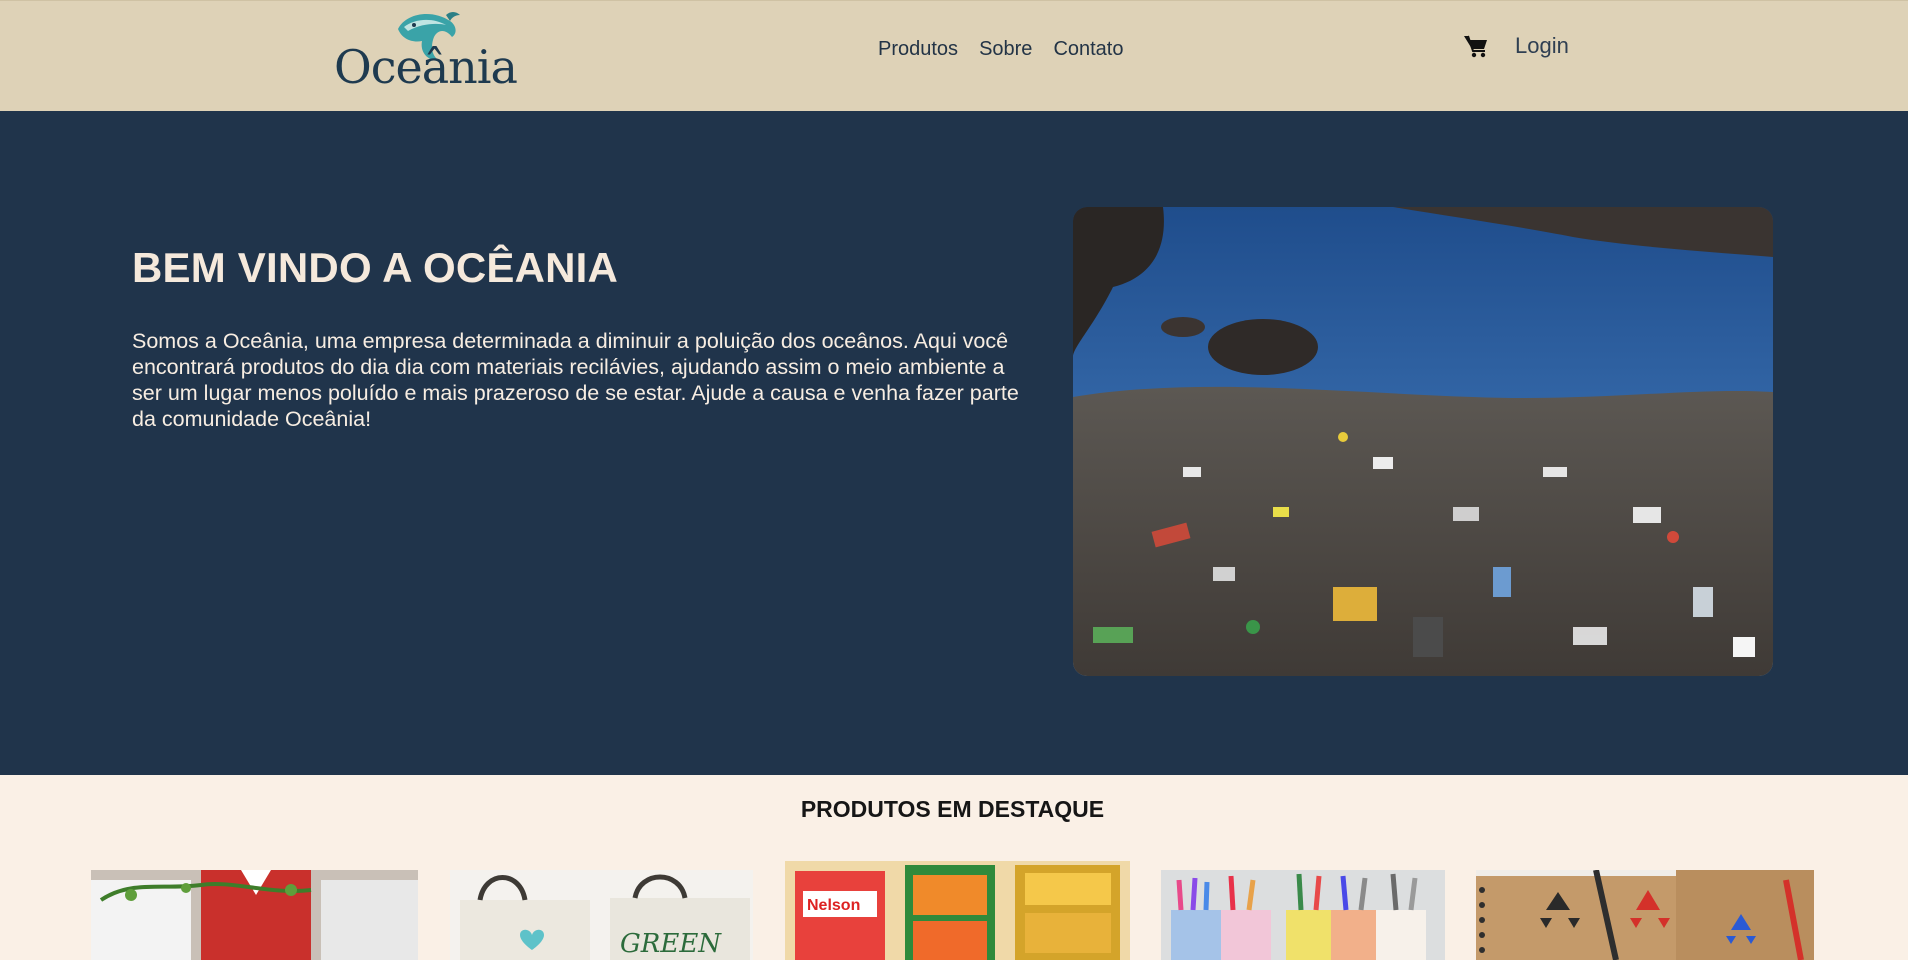  Describe the element at coordinates (952, 809) in the screenshot. I see `section-title: PRODUTOS EM DESTAQUE` at that location.